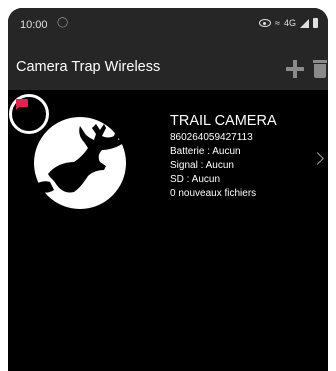  Describe the element at coordinates (205, 151) in the screenshot. I see `battery-status: Batterie : Aucun` at that location.